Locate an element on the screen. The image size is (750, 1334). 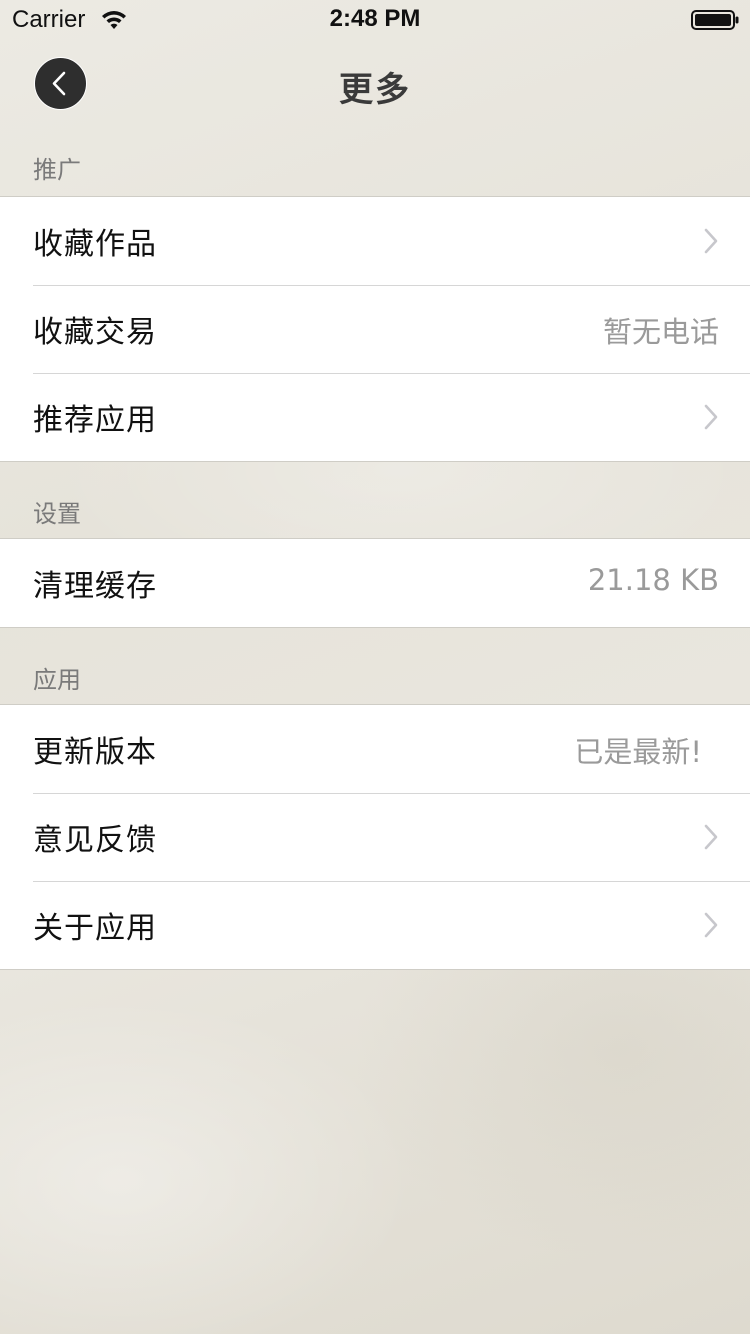
section-header-app: 应用 is located at coordinates (57, 680).